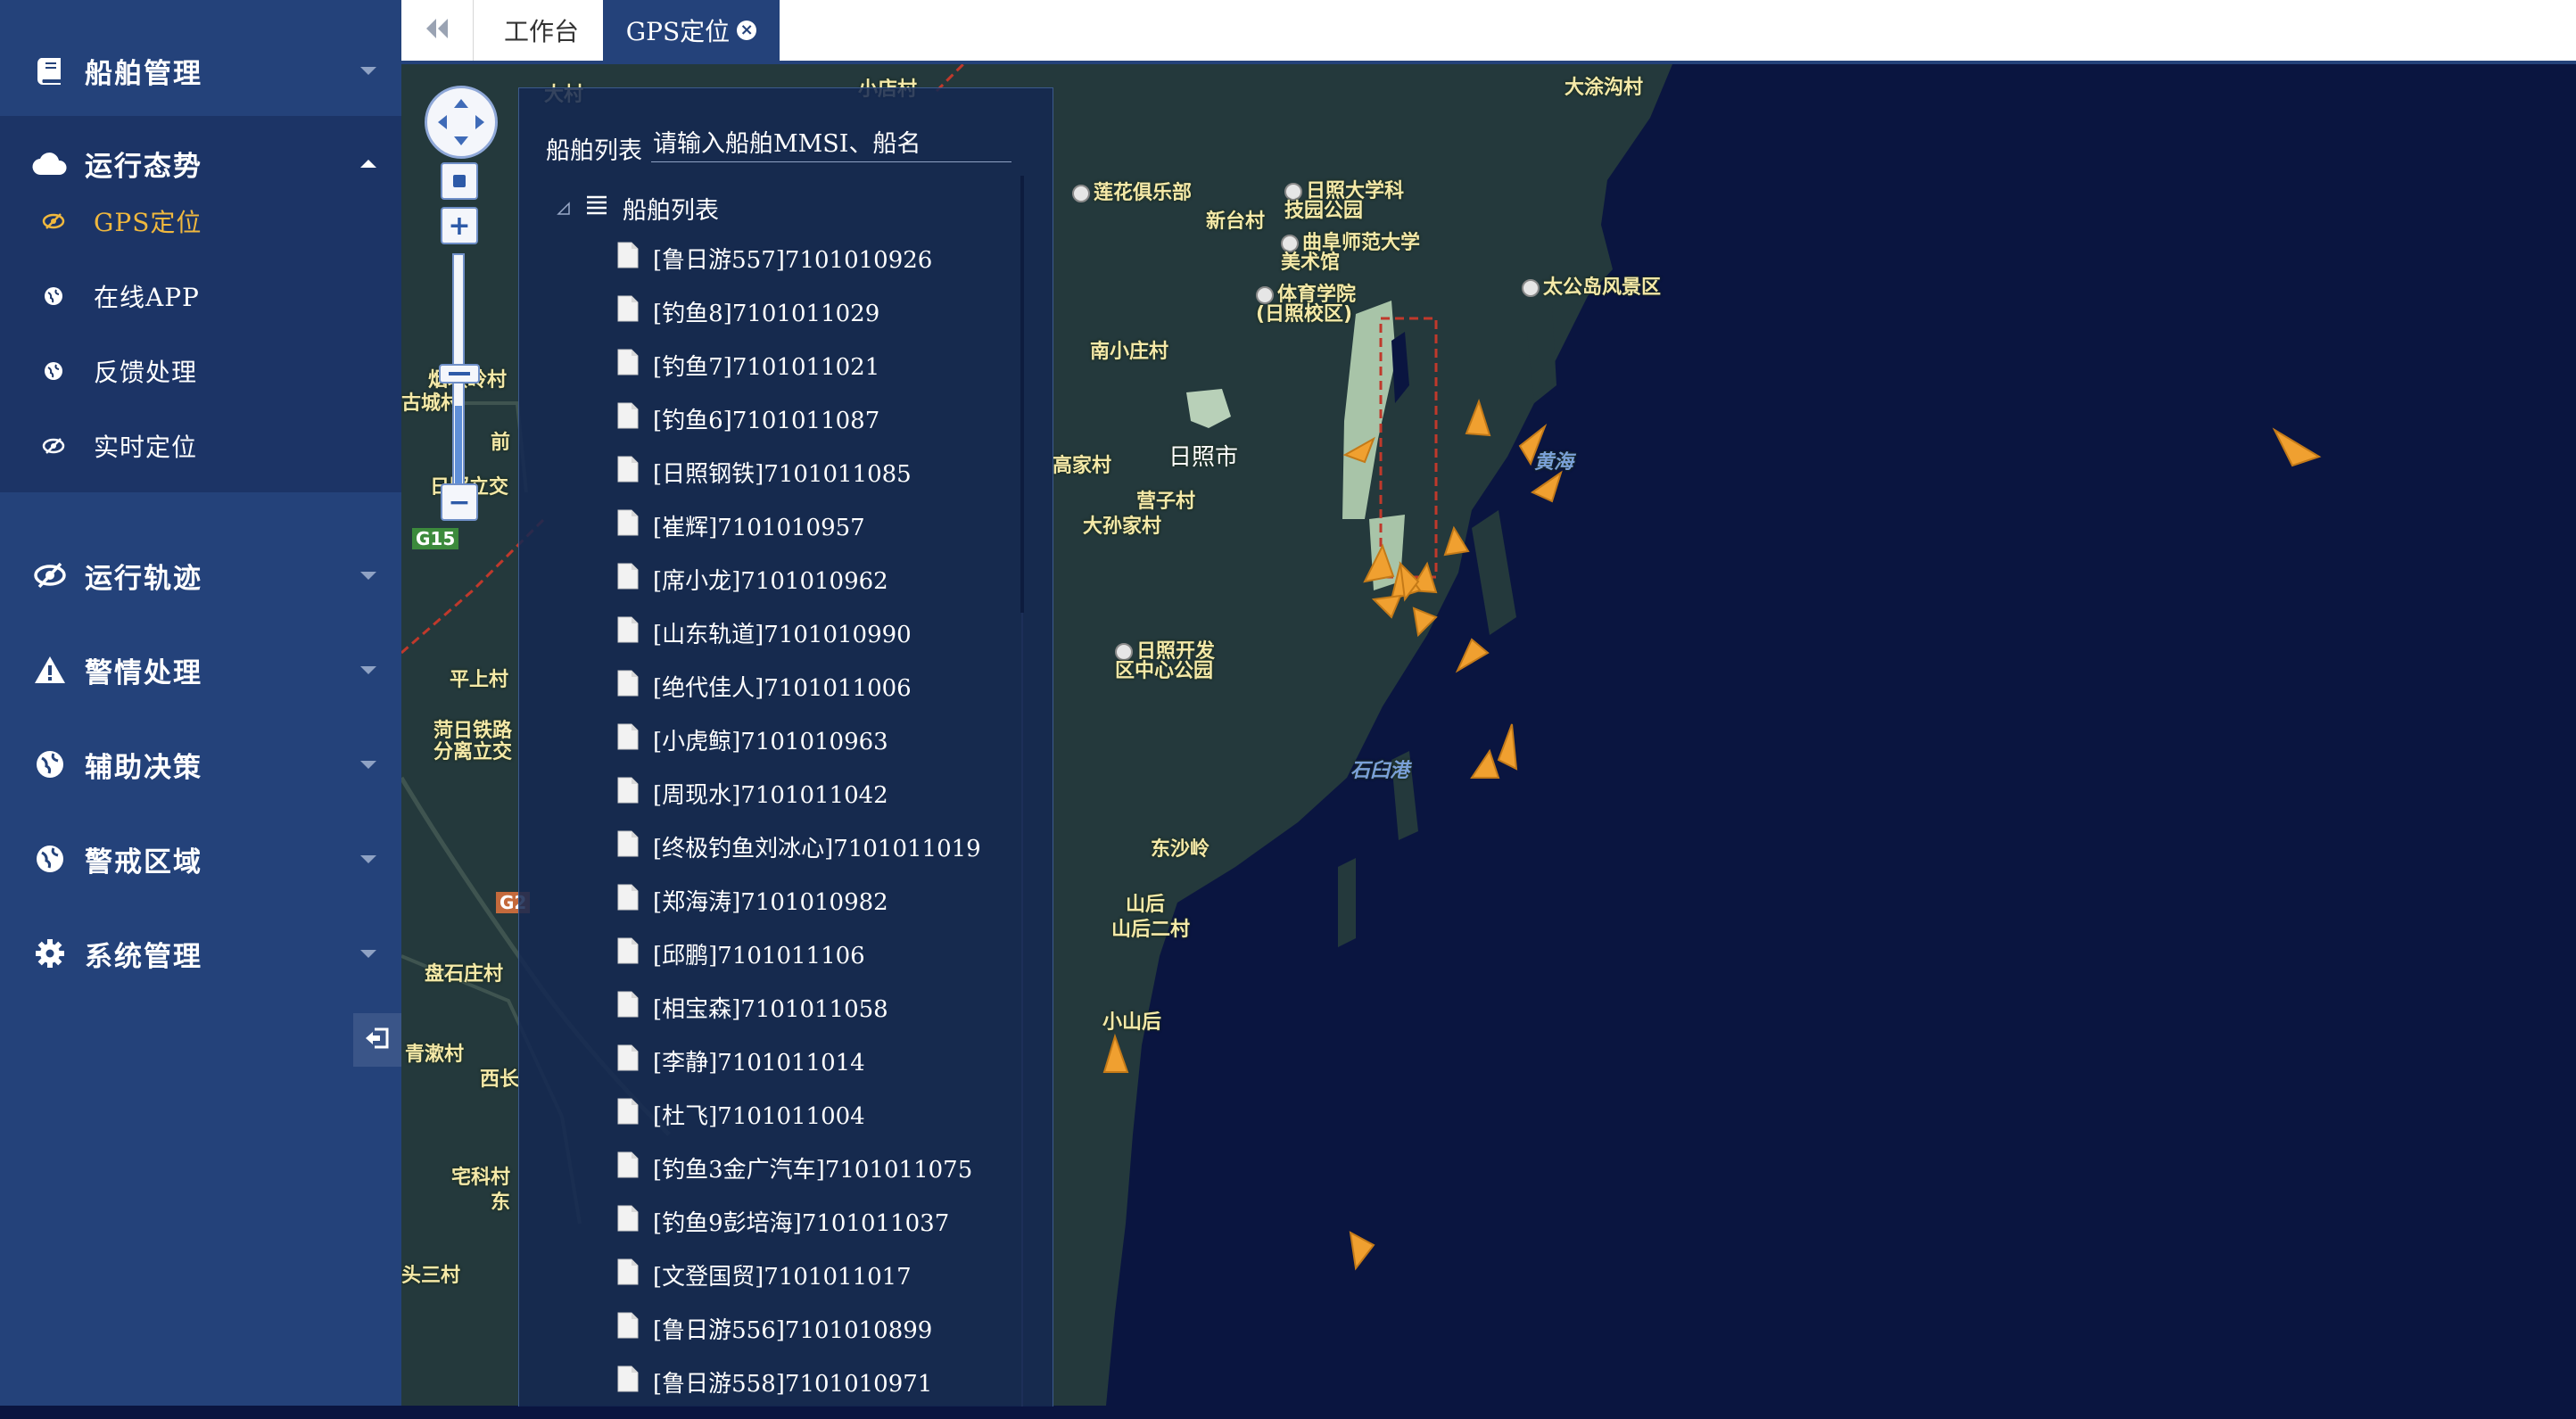 The image size is (2576, 1419). What do you see at coordinates (200, 953) in the screenshot?
I see `menu-system-management: 系统管理` at bounding box center [200, 953].